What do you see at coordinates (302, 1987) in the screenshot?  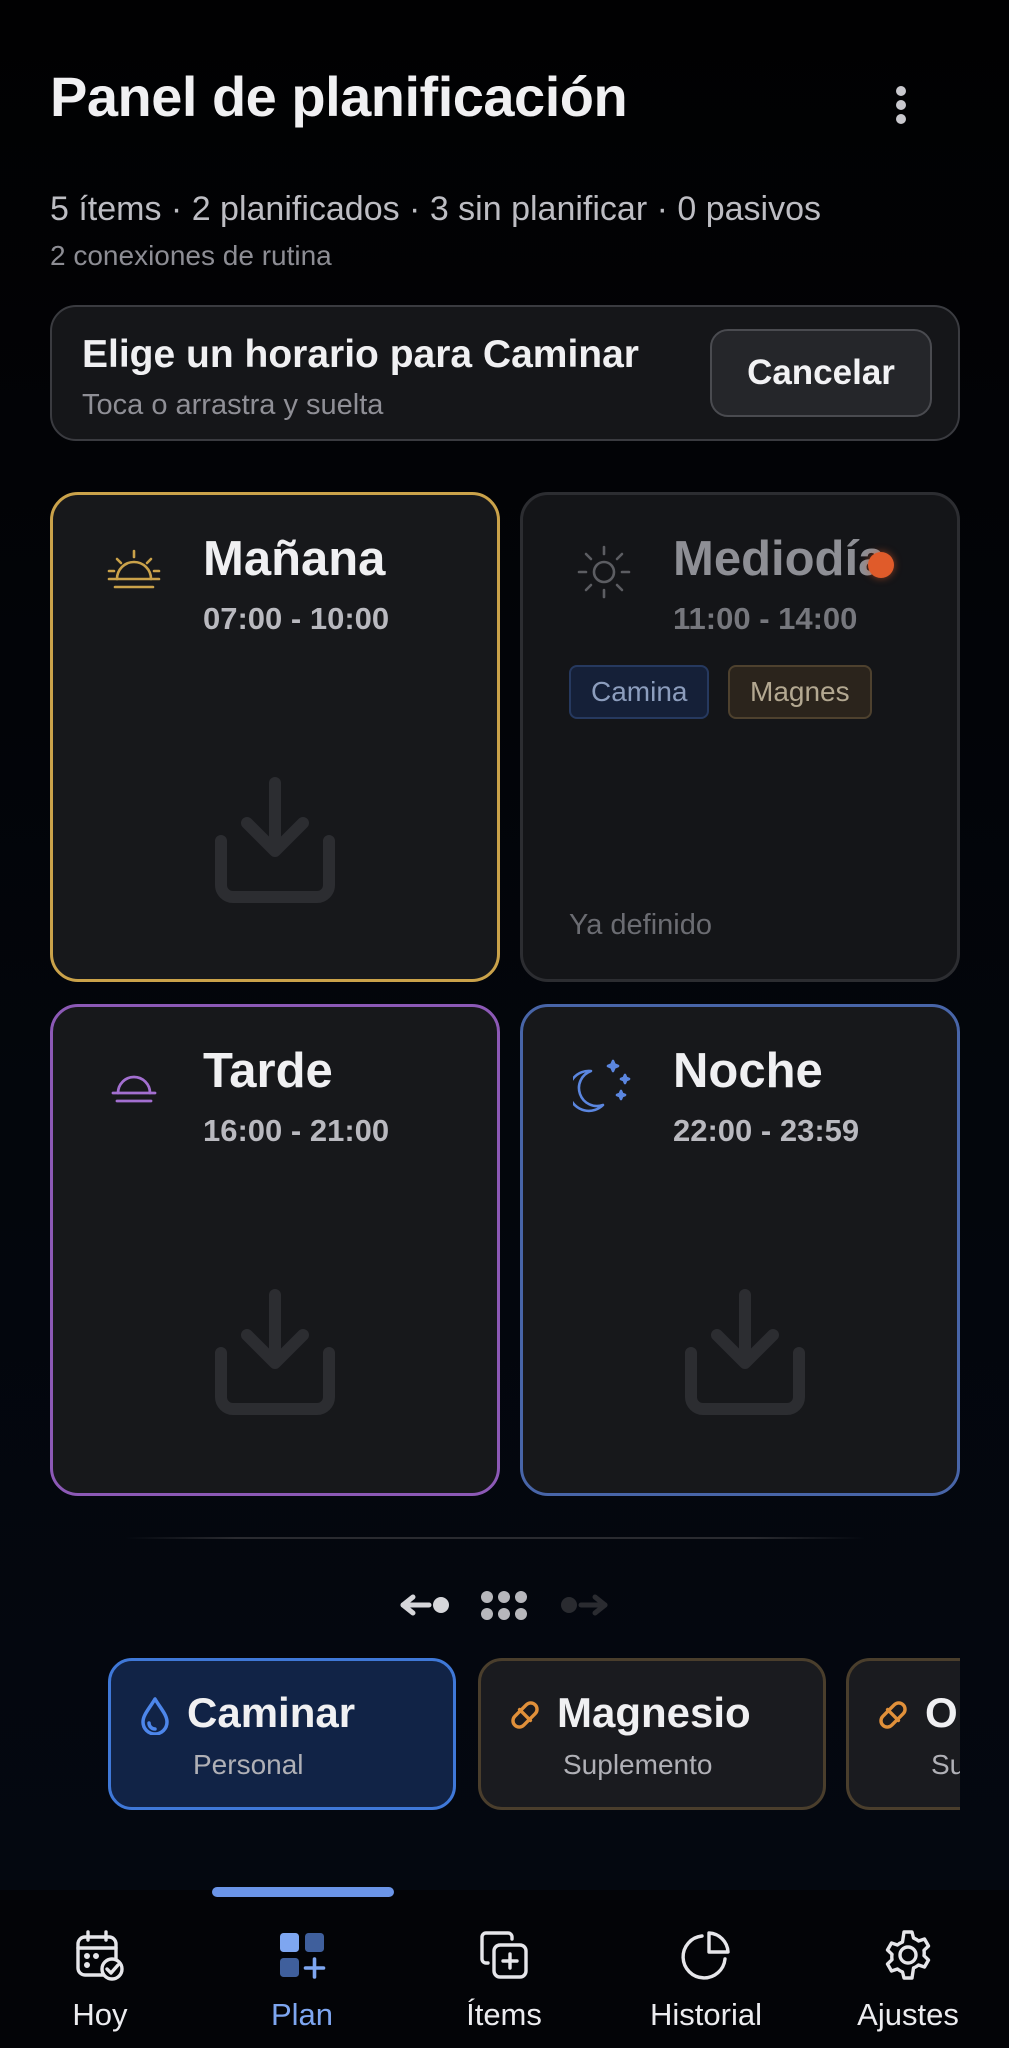 I see `nav-item-plan: Plan` at bounding box center [302, 1987].